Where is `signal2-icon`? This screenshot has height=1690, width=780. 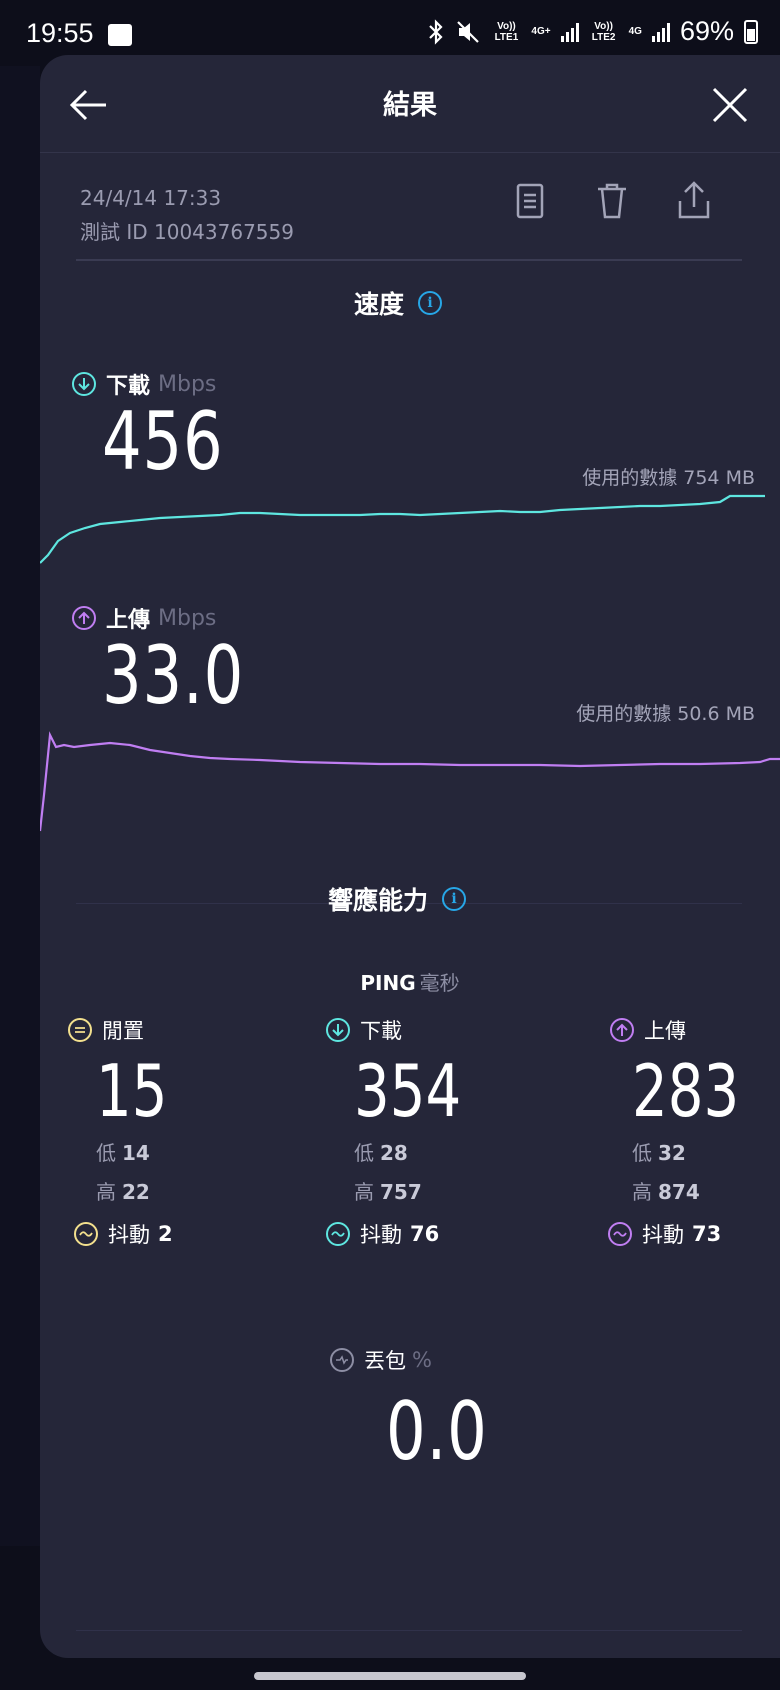 signal2-icon is located at coordinates (660, 32).